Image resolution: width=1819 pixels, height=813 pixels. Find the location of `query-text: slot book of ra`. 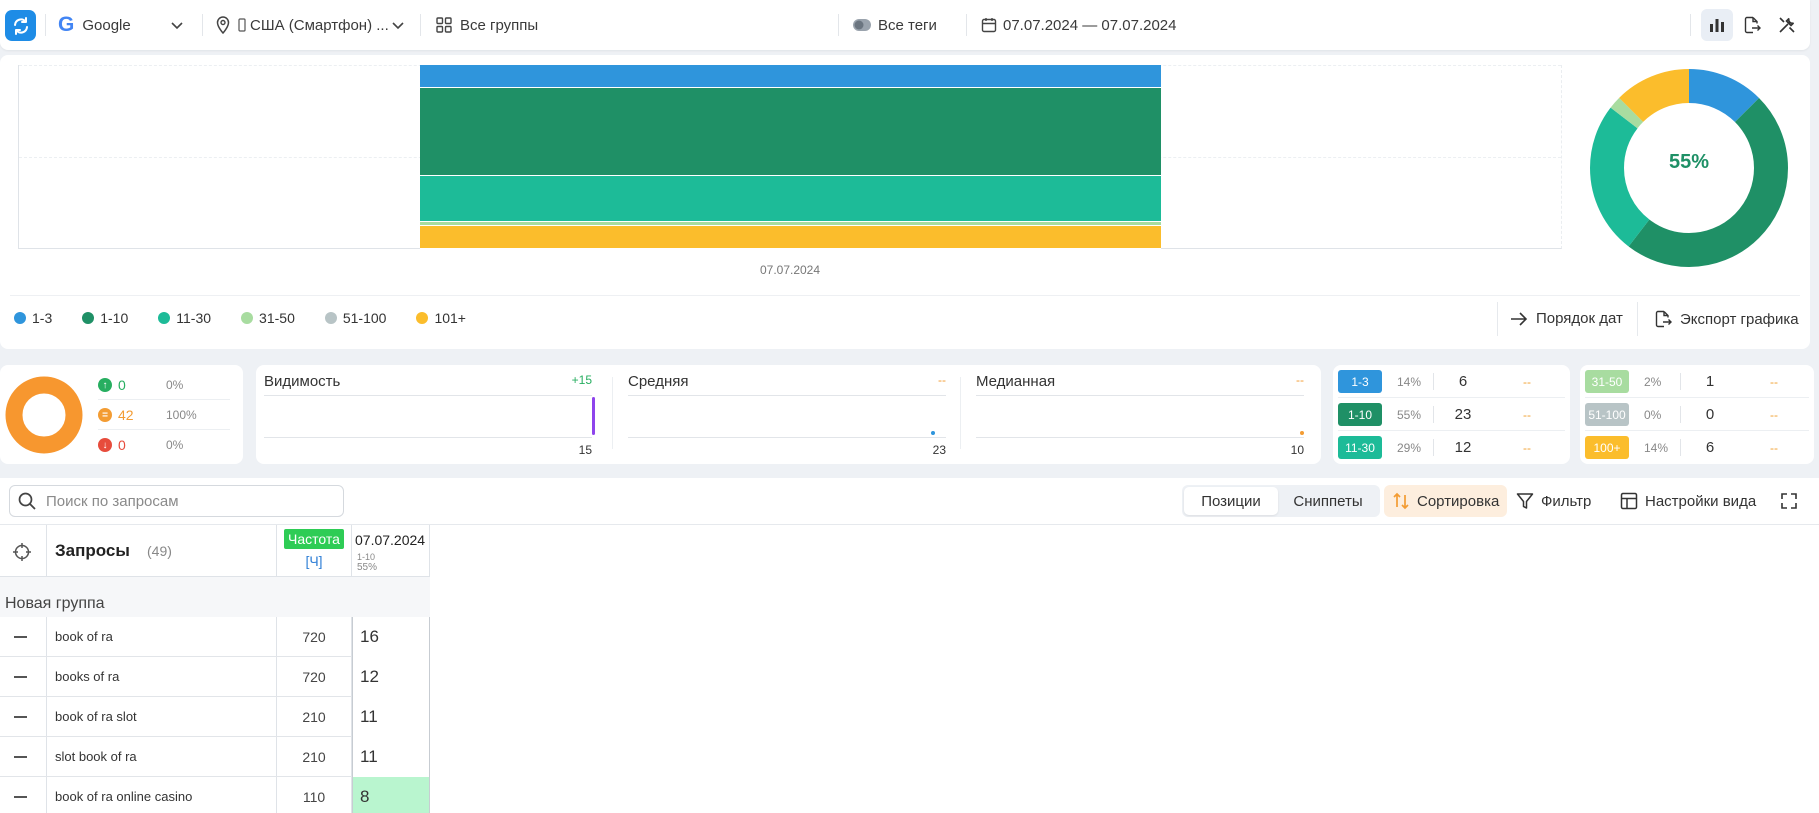

query-text: slot book of ra is located at coordinates (96, 756).